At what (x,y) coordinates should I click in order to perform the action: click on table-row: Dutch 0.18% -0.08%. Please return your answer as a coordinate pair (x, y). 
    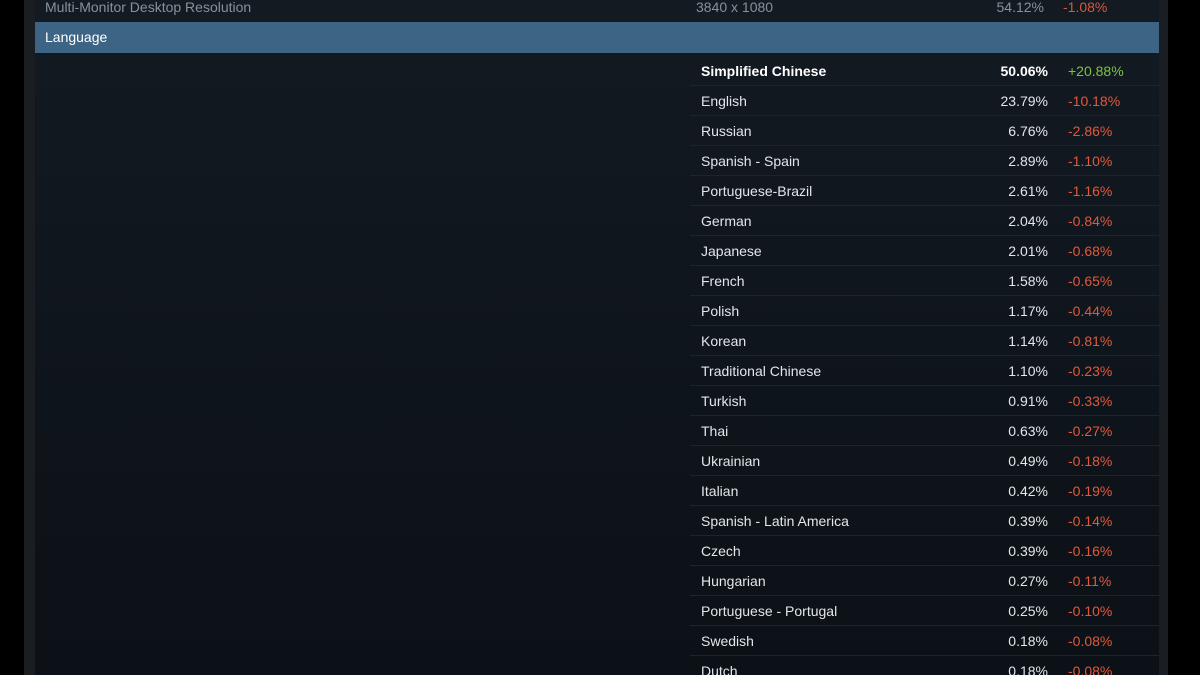
    Looking at the image, I should click on (924, 665).